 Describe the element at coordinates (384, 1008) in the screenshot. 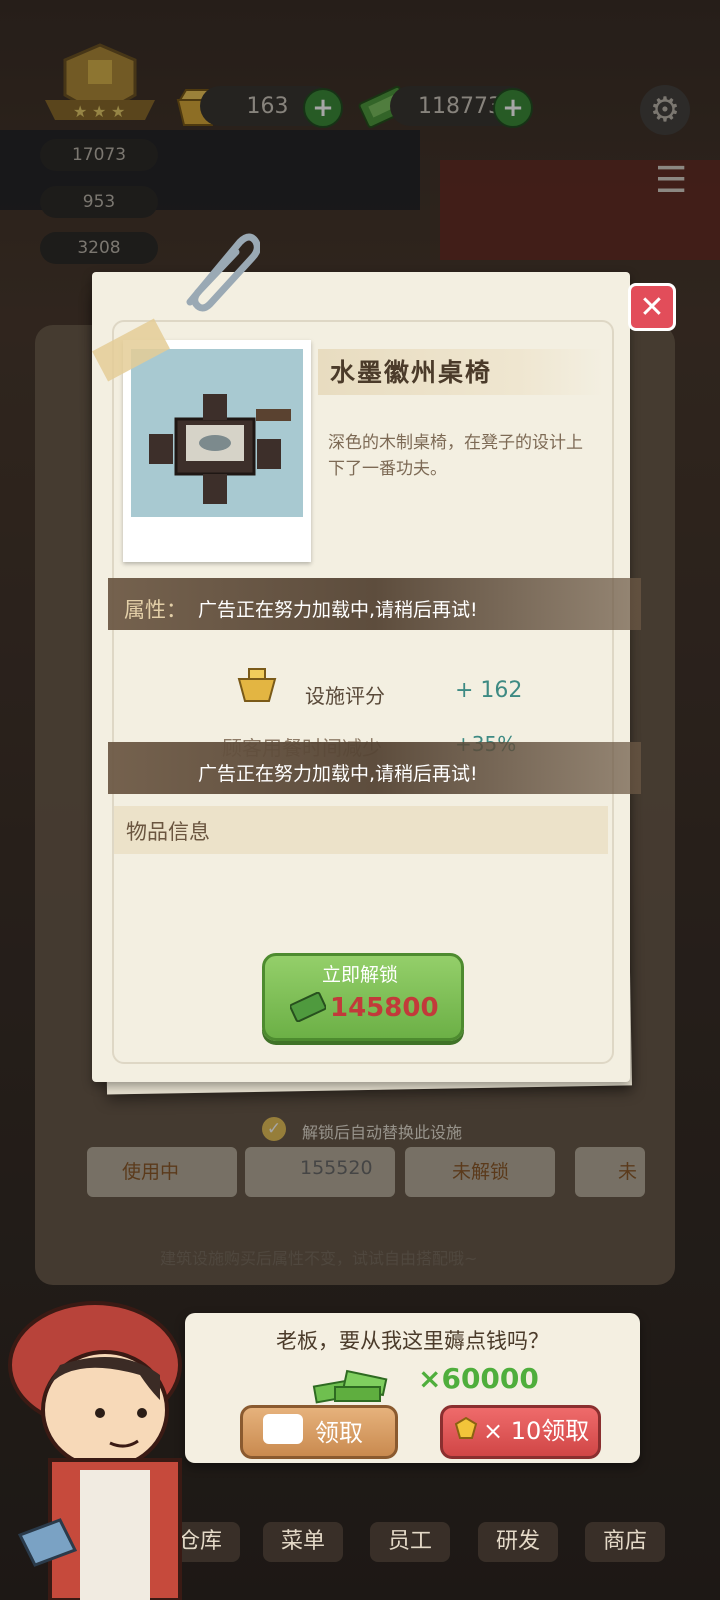

I see `unlock-price: 145800` at that location.